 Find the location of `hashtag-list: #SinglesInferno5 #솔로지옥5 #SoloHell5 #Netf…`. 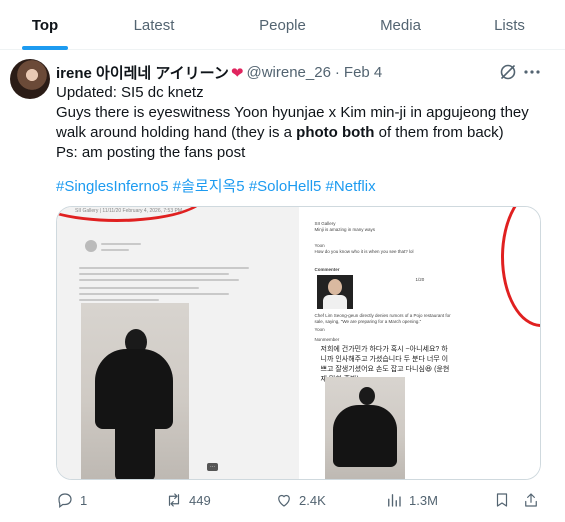

hashtag-list: #SinglesInferno5 #솔로지옥5 #SoloHell5 #Netf… is located at coordinates (216, 187).